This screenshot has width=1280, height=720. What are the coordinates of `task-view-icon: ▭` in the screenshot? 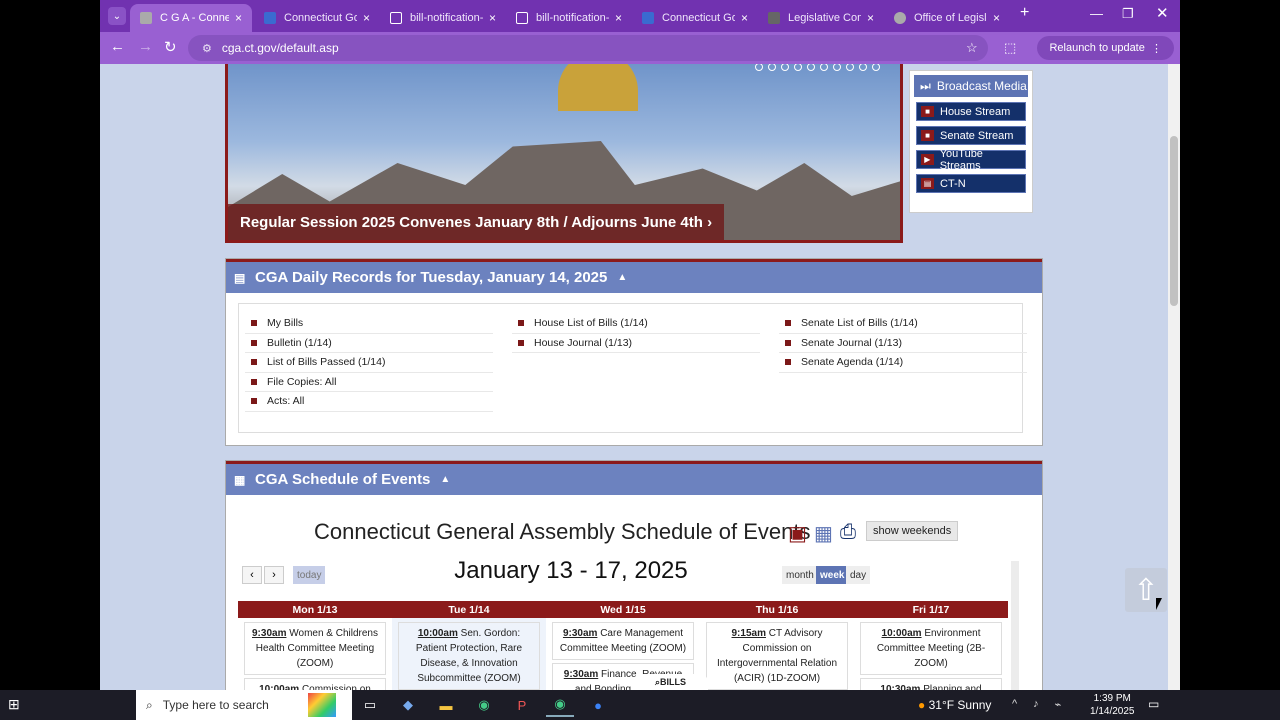 It's located at (370, 705).